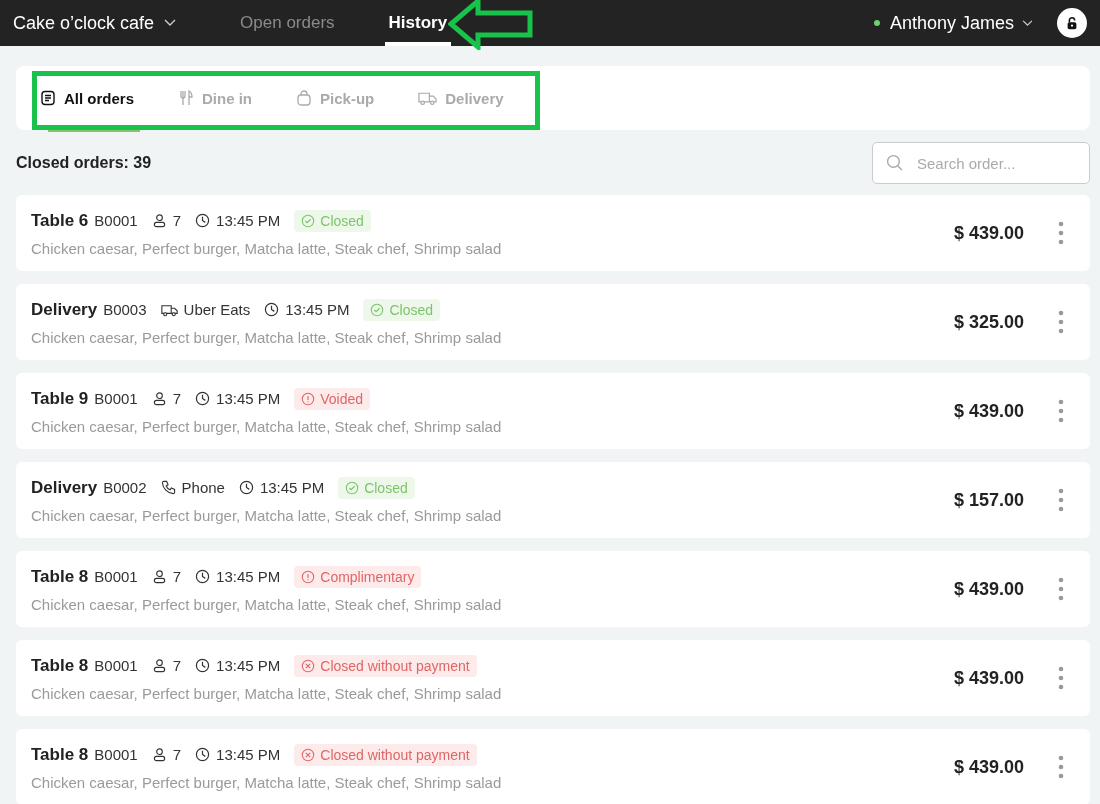 The height and width of the screenshot is (804, 1100). What do you see at coordinates (988, 500) in the screenshot?
I see `order-total: $ 157.00` at bounding box center [988, 500].